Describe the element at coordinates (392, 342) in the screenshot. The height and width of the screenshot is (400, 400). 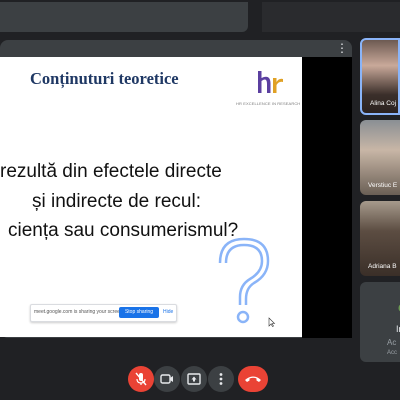
I see `participant-subtitle: Ac` at that location.